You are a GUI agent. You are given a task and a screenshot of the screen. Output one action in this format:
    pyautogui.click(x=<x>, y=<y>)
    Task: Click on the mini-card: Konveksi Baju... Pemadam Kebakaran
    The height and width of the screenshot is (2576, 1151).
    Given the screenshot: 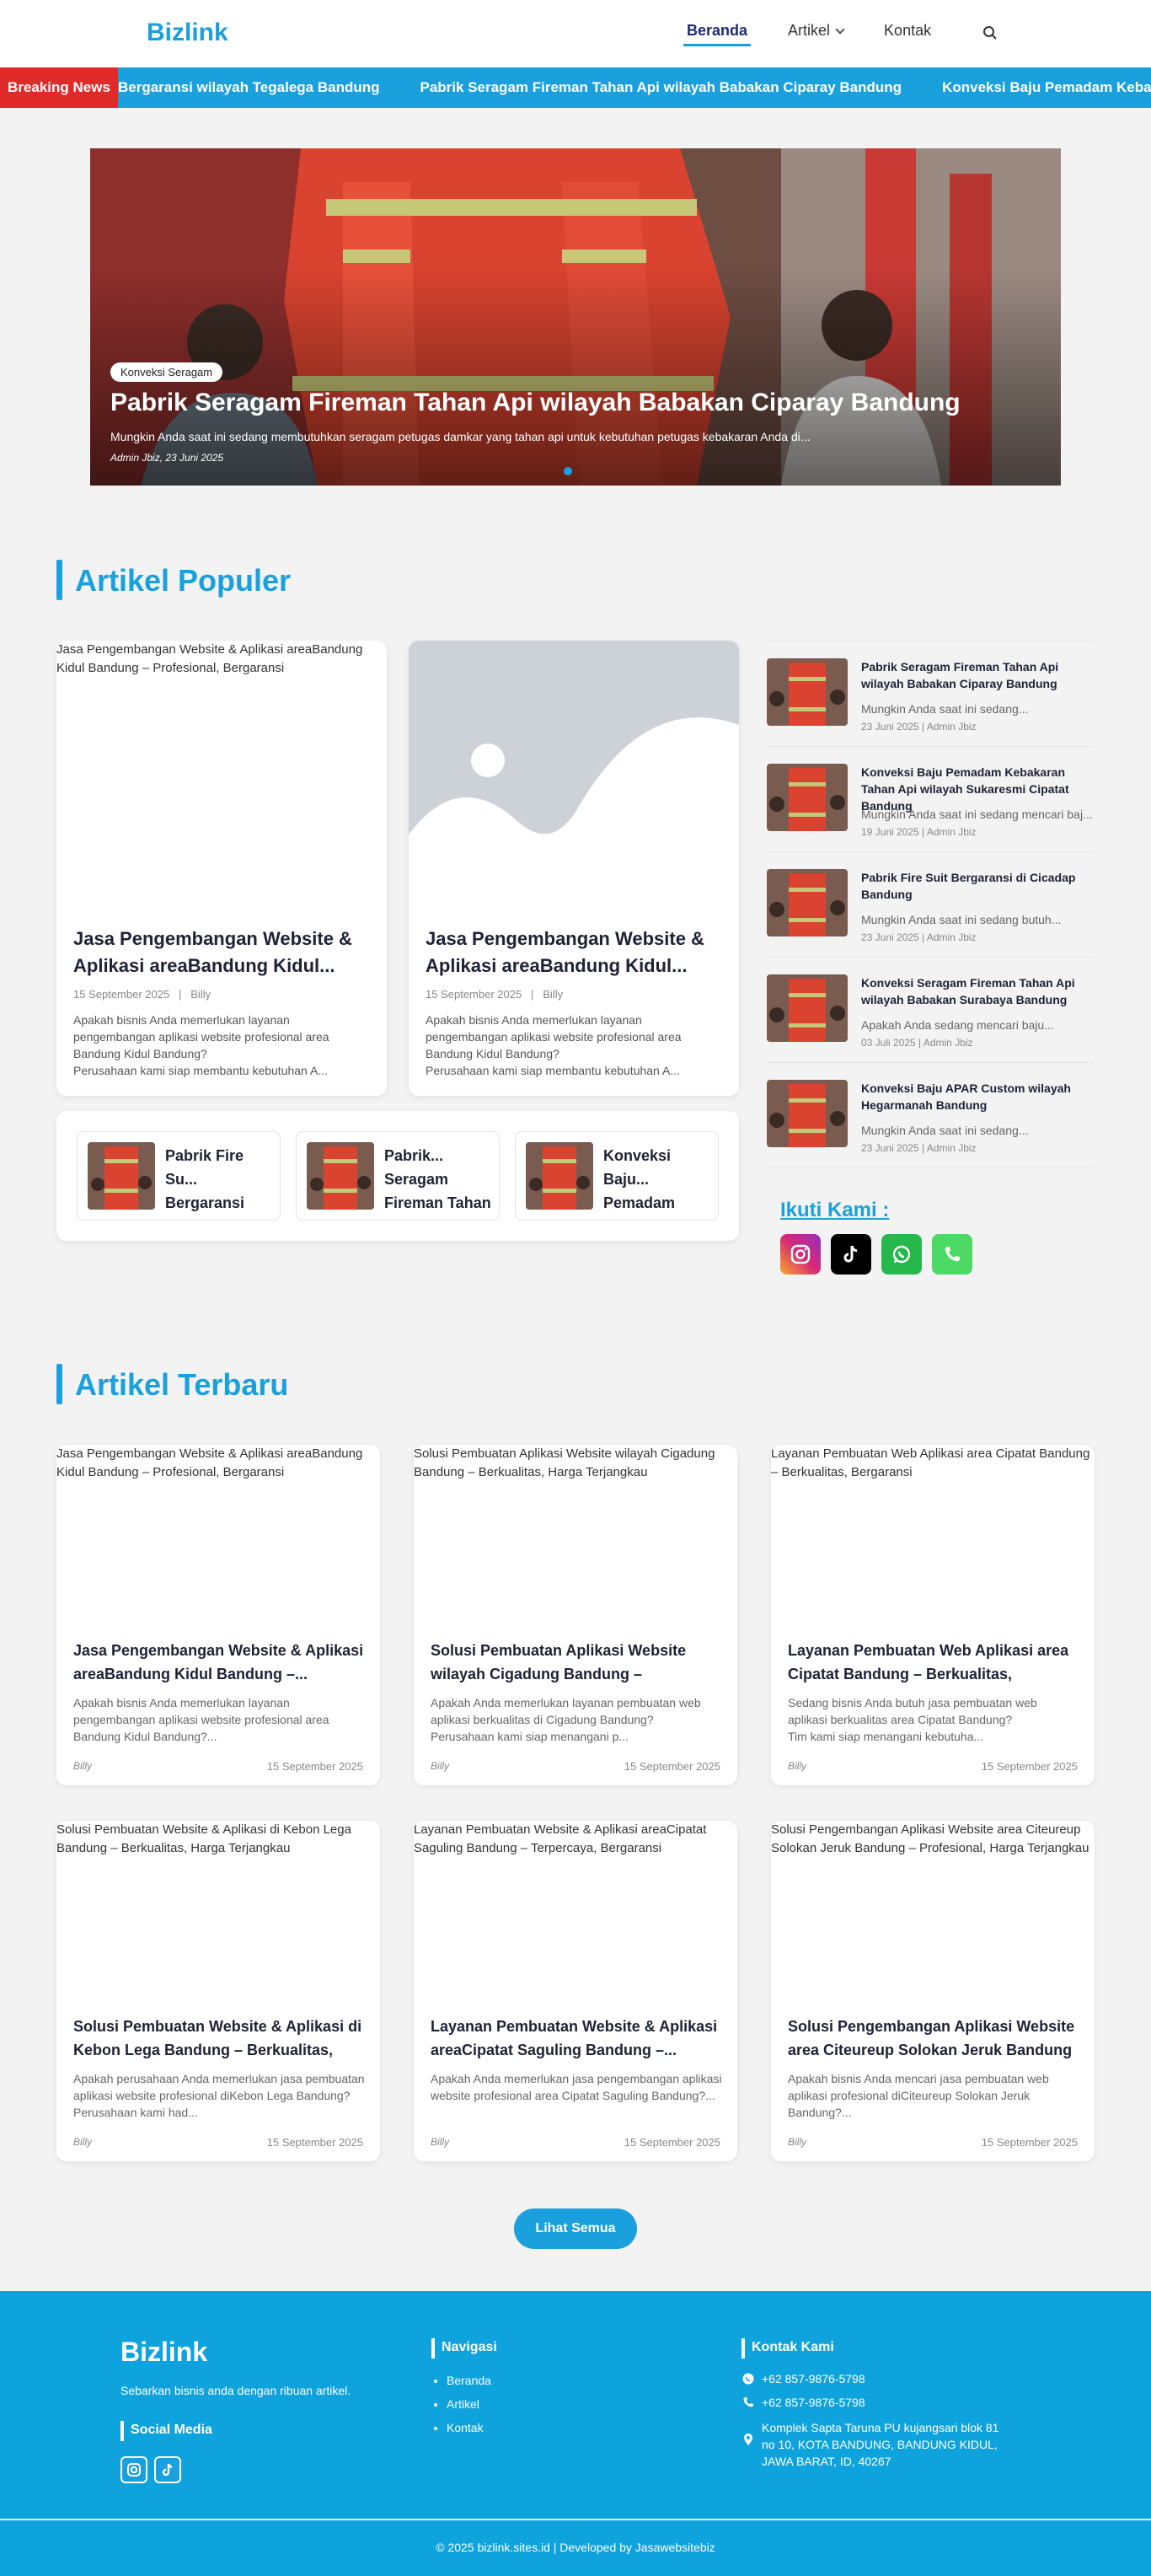 What is the action you would take?
    pyautogui.click(x=617, y=1176)
    